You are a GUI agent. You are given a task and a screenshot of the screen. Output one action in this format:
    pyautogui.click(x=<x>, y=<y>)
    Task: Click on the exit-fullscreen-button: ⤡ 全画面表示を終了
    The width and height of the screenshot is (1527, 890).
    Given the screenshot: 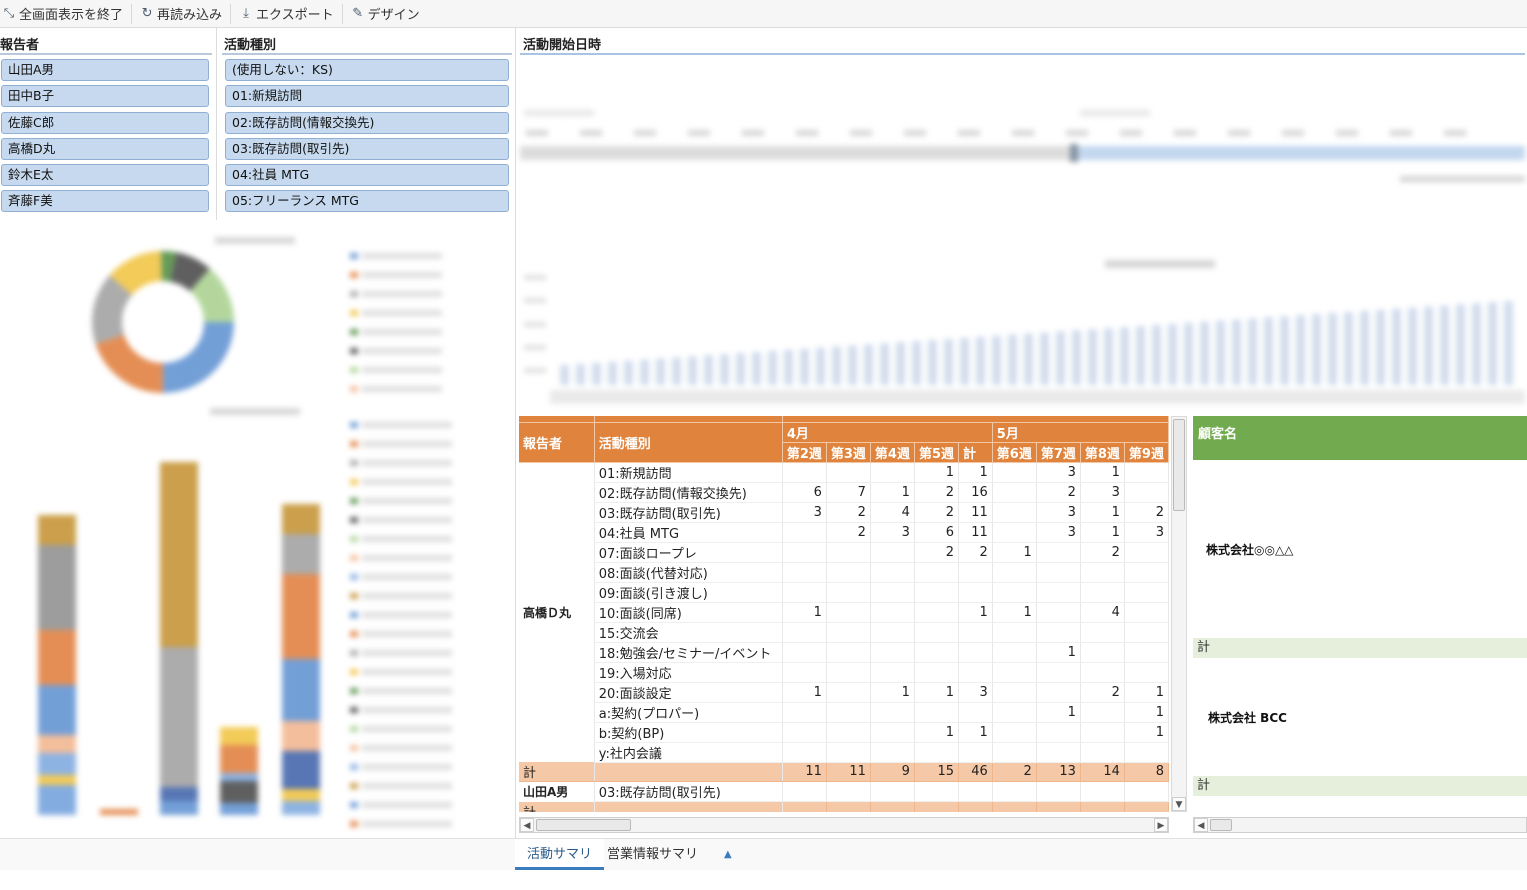 What is the action you would take?
    pyautogui.click(x=66, y=13)
    